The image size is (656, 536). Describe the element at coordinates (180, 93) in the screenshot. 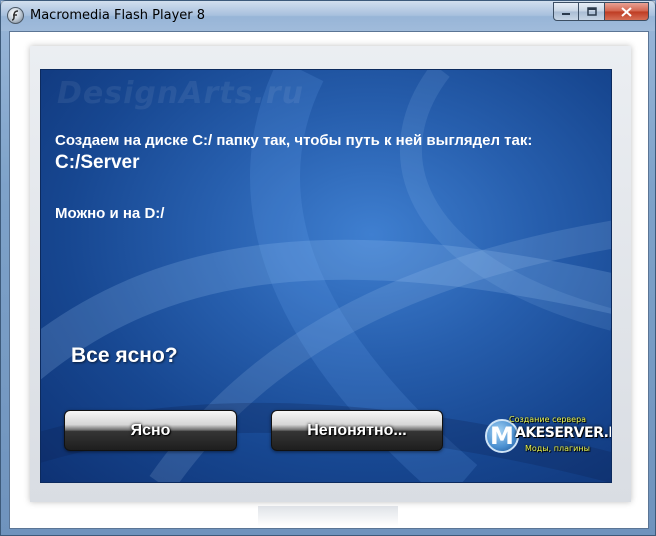

I see `designarts-watermark: DesignArts.ru` at that location.